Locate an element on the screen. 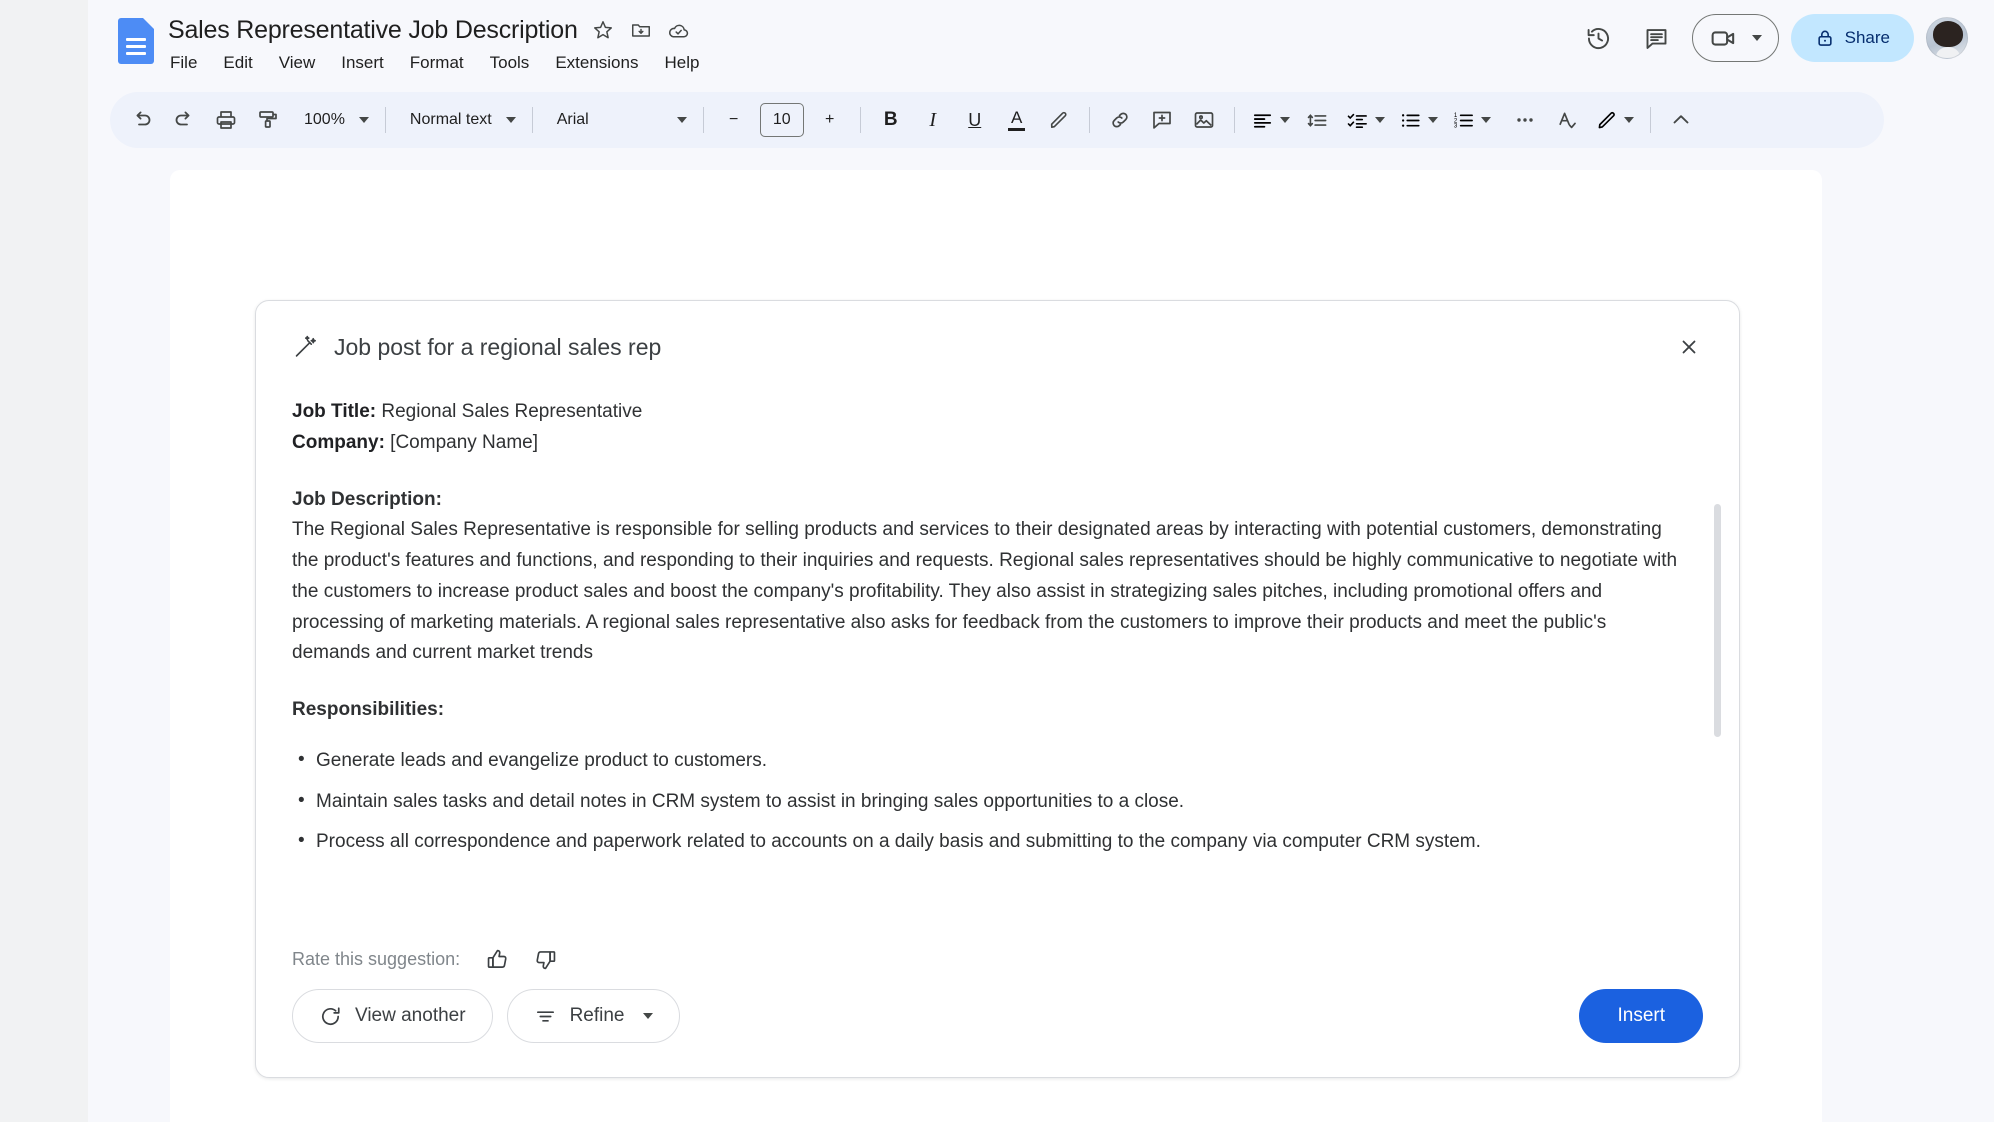 The width and height of the screenshot is (1994, 1122). menu-item-view: View is located at coordinates (297, 63).